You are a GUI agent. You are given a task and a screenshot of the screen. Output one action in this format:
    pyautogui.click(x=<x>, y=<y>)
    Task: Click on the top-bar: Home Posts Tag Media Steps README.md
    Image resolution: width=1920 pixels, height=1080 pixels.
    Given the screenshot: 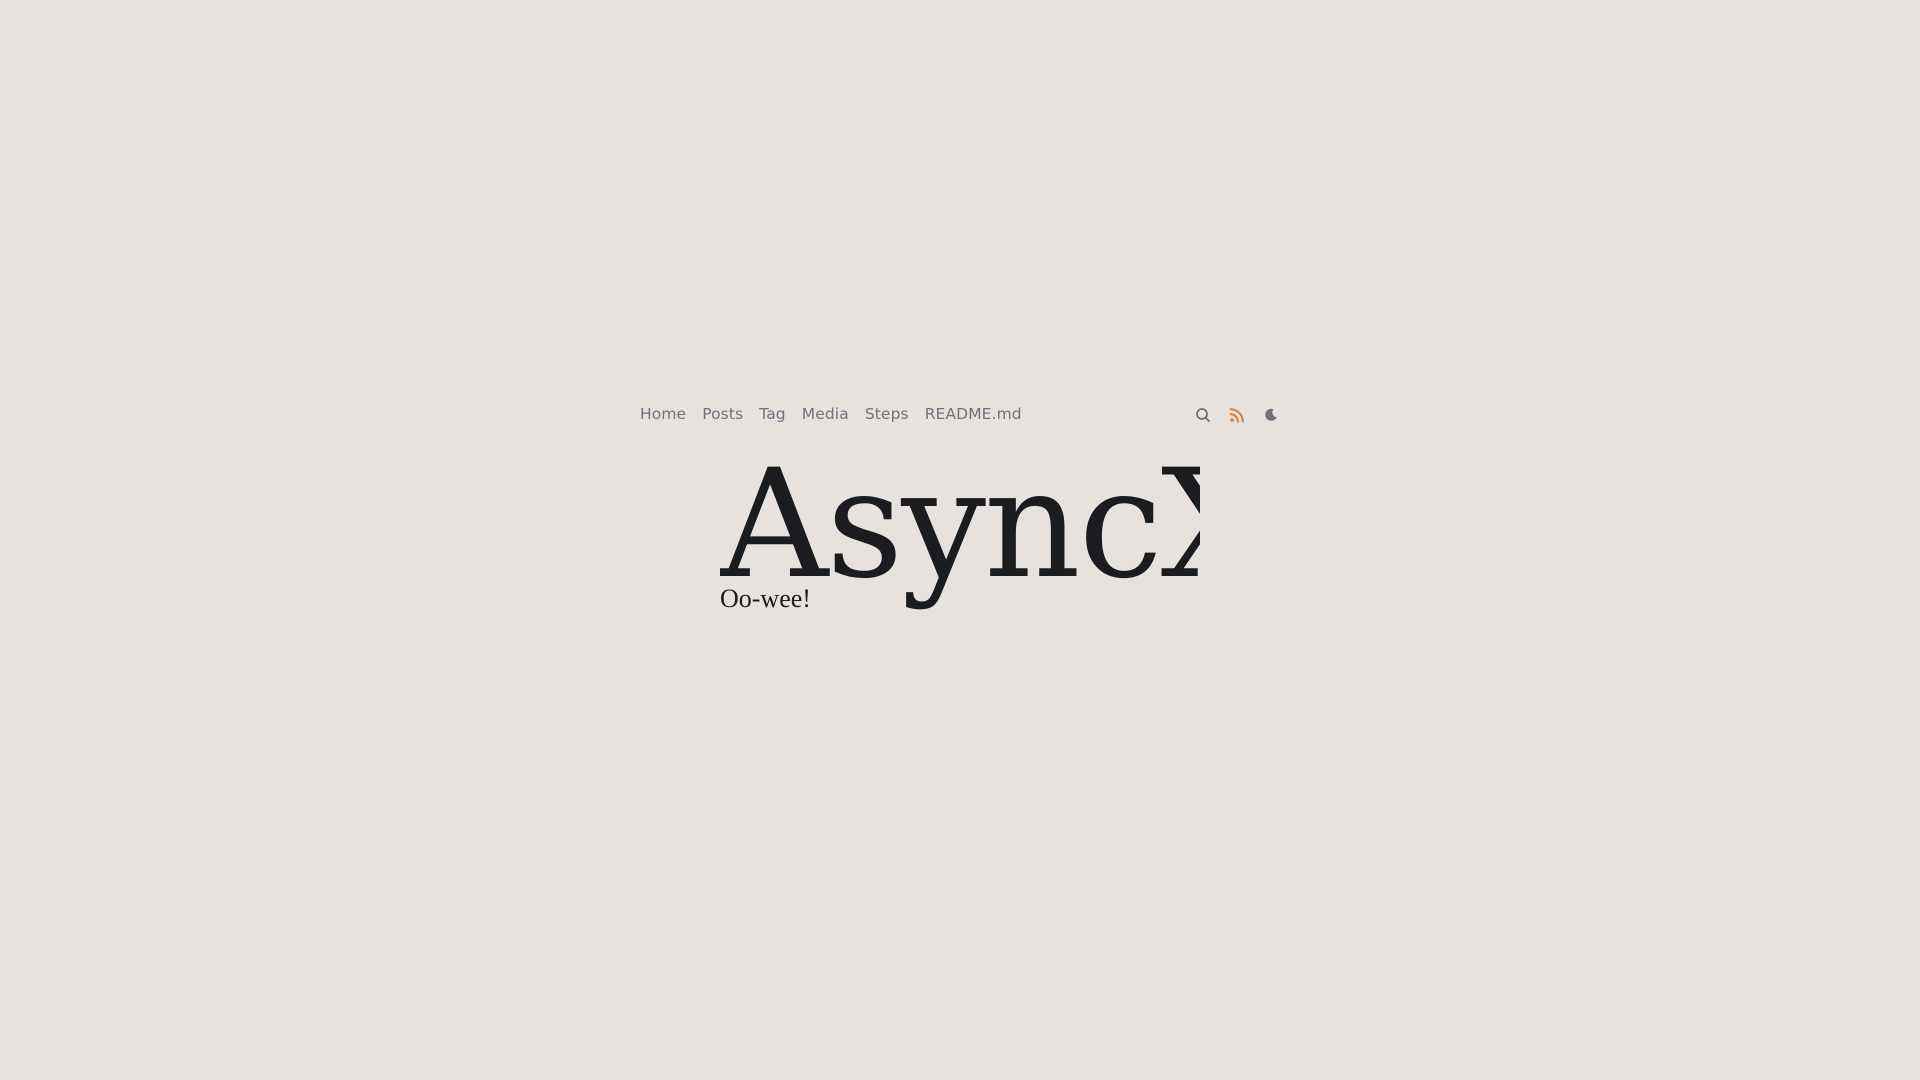 What is the action you would take?
    pyautogui.click(x=960, y=415)
    